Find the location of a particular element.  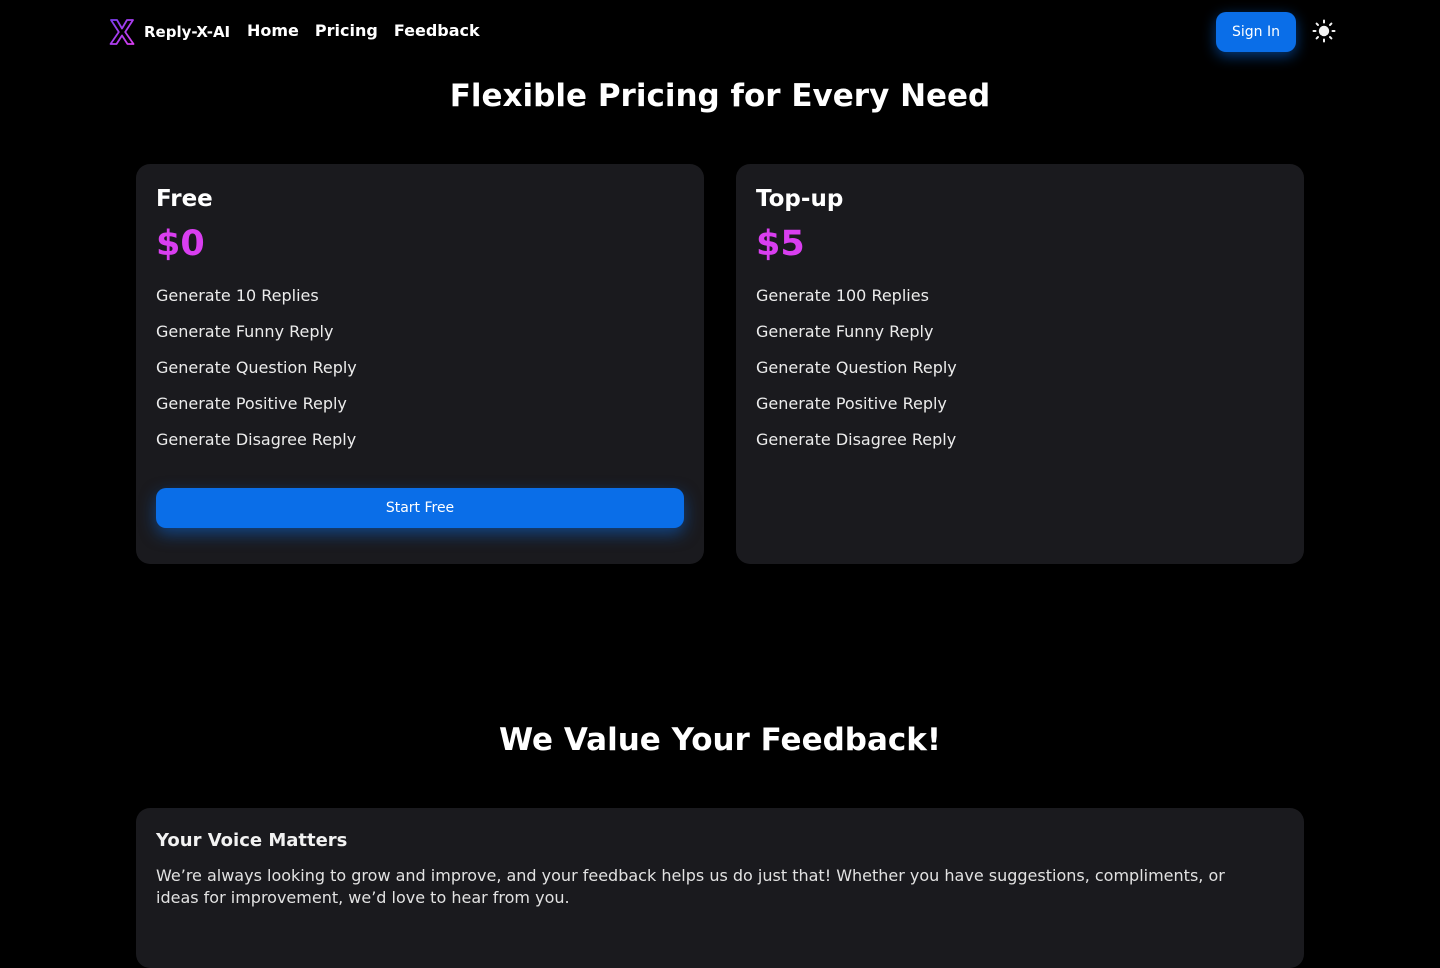

plan-name: Top-up is located at coordinates (800, 199).